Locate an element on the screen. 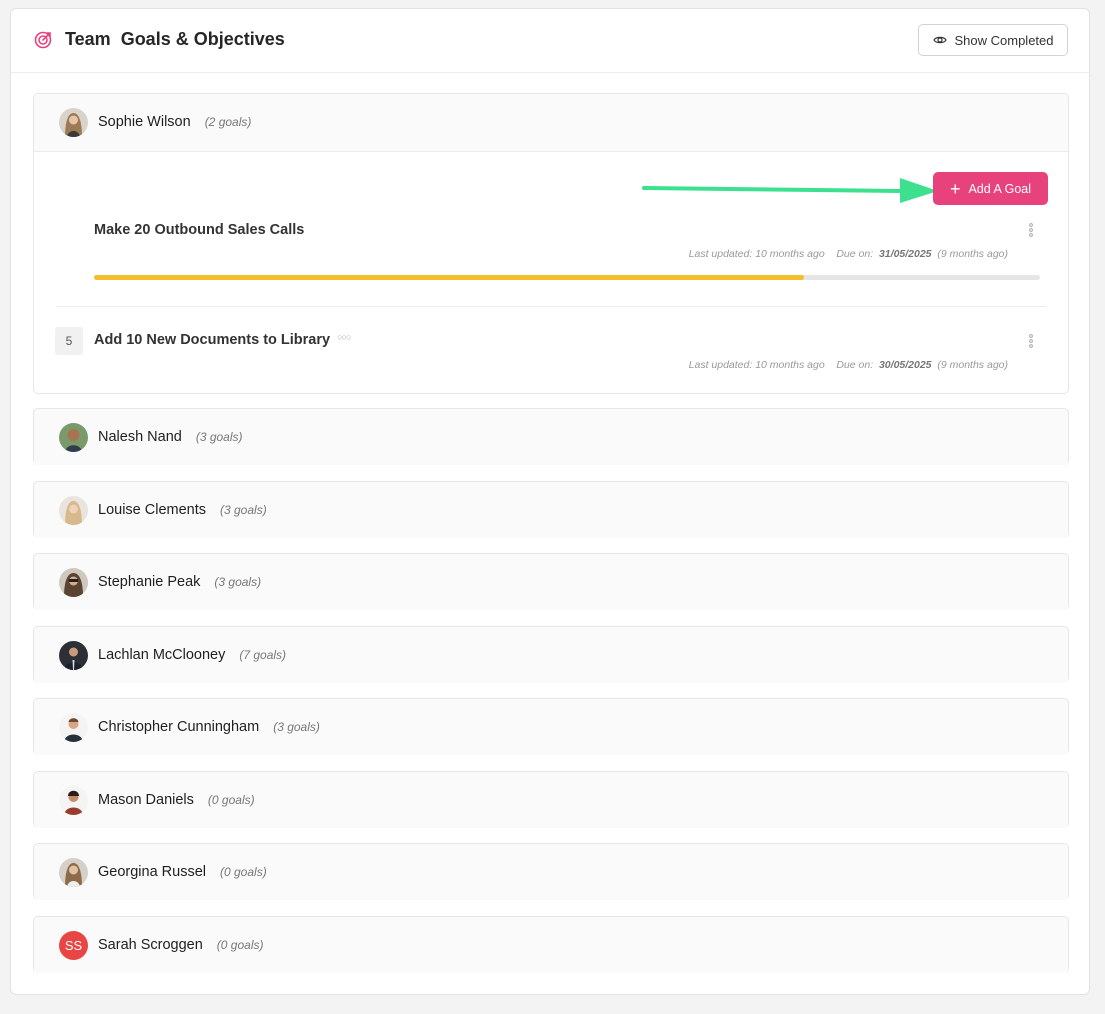 The height and width of the screenshot is (1014, 1105). goal-title-wrap: Add 10 New Documents to Library ○○○ is located at coordinates (222, 340).